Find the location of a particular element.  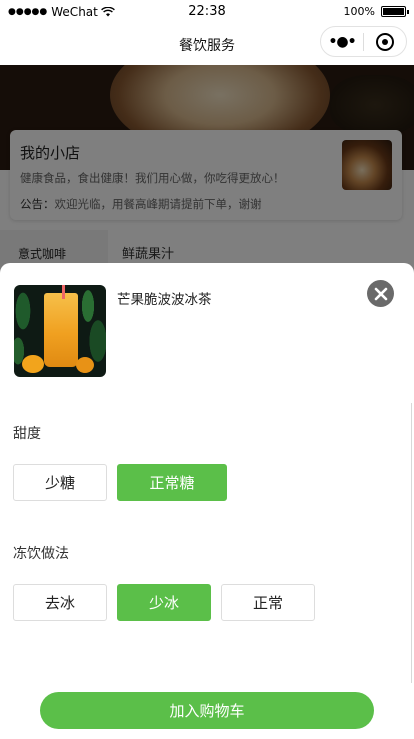

close-ring is located at coordinates (385, 41).